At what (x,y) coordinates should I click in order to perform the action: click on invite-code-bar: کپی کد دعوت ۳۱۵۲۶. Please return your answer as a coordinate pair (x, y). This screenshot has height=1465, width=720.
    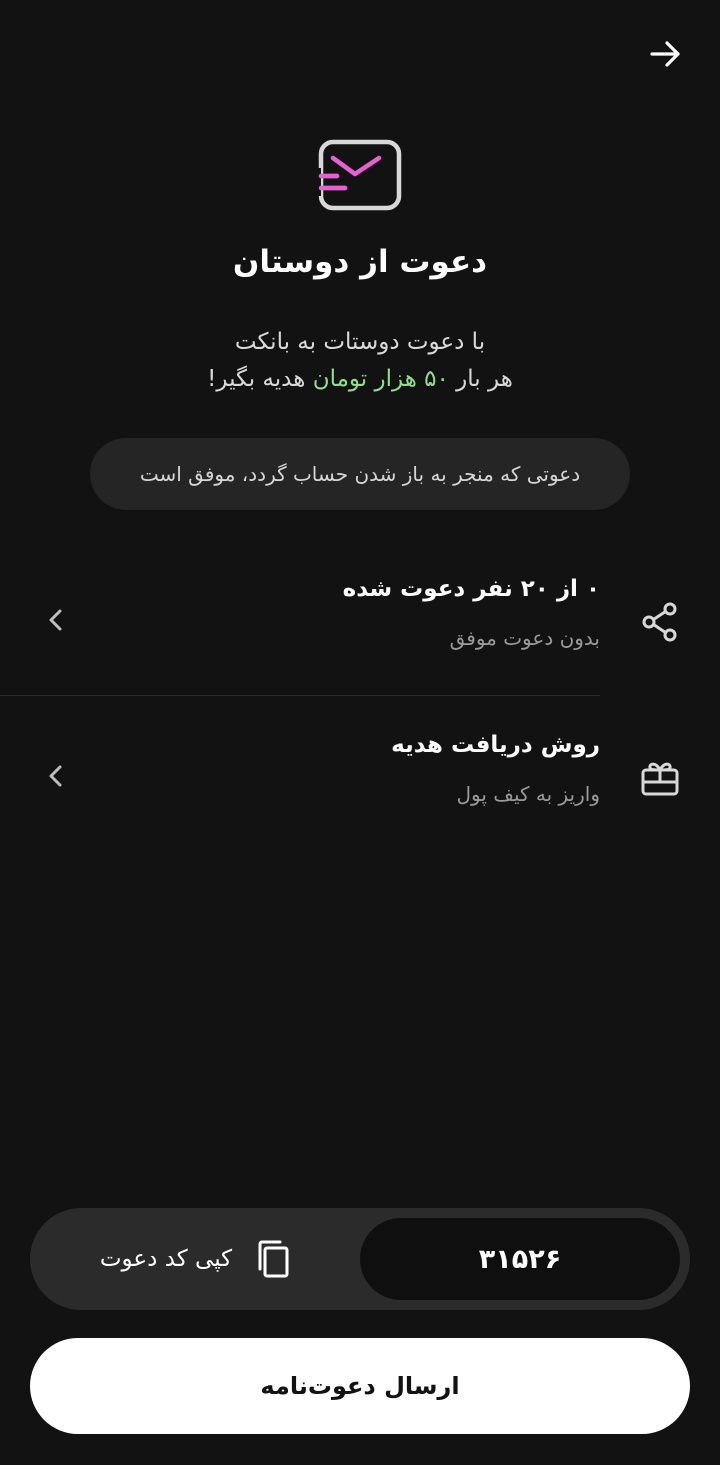
    Looking at the image, I should click on (360, 1259).